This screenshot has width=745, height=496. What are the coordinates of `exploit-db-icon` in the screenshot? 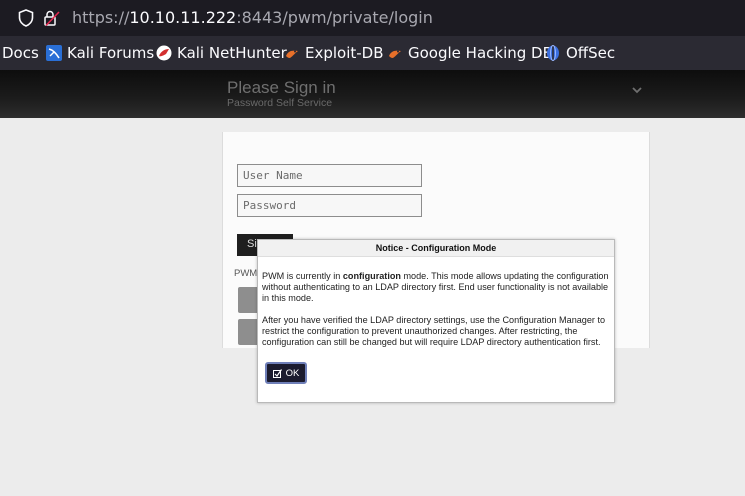 It's located at (292, 53).